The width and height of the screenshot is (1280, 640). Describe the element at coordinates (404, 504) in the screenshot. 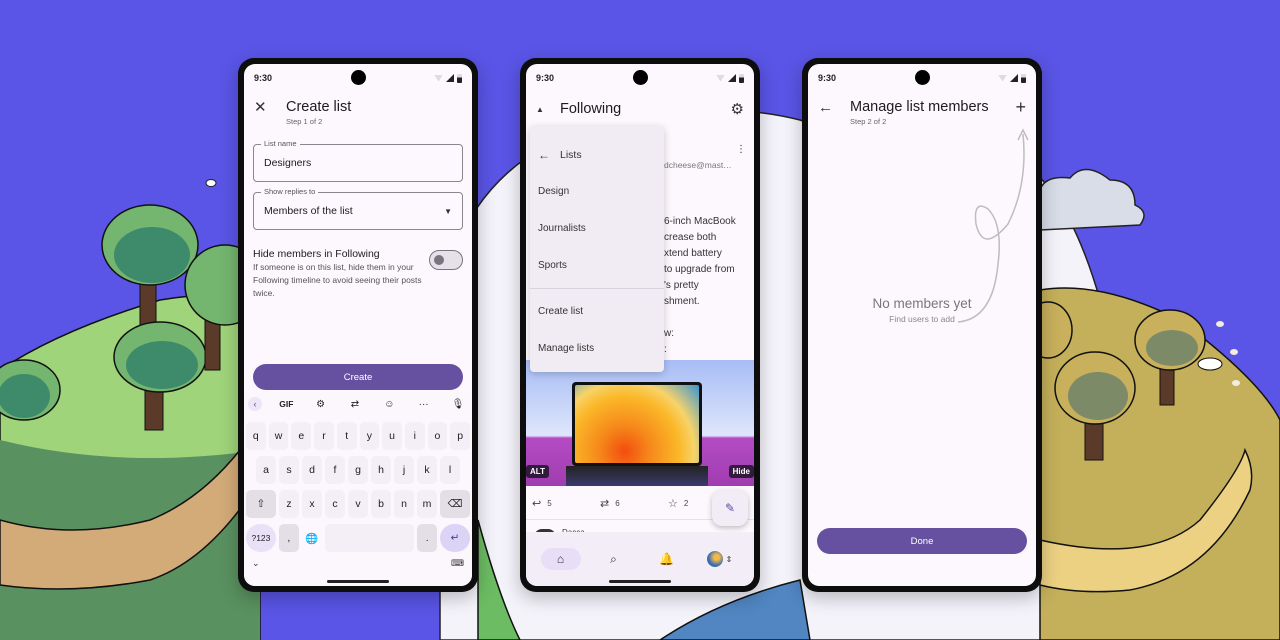

I see `key: n` at that location.